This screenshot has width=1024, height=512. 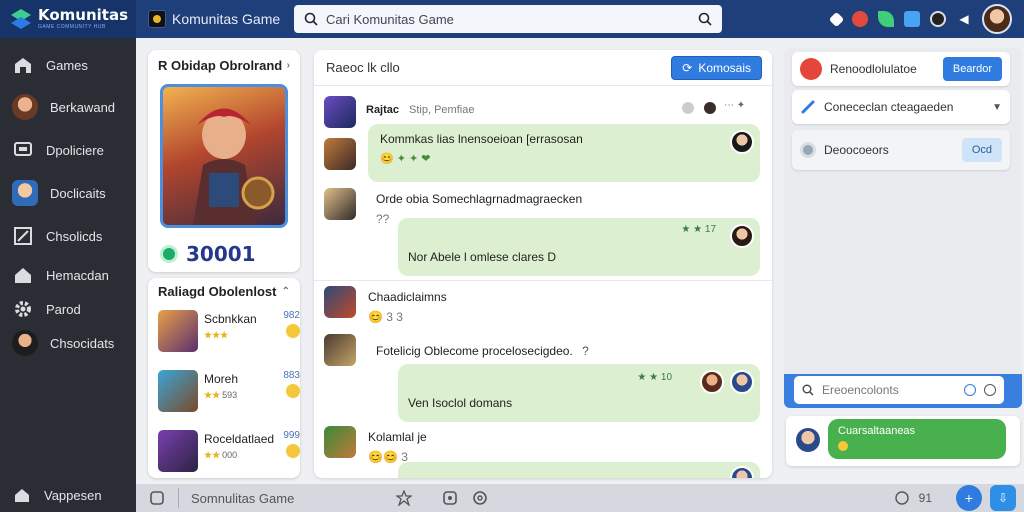 What do you see at coordinates (482, 257) in the screenshot?
I see `message-text: Nor Abele l omlese clares D` at bounding box center [482, 257].